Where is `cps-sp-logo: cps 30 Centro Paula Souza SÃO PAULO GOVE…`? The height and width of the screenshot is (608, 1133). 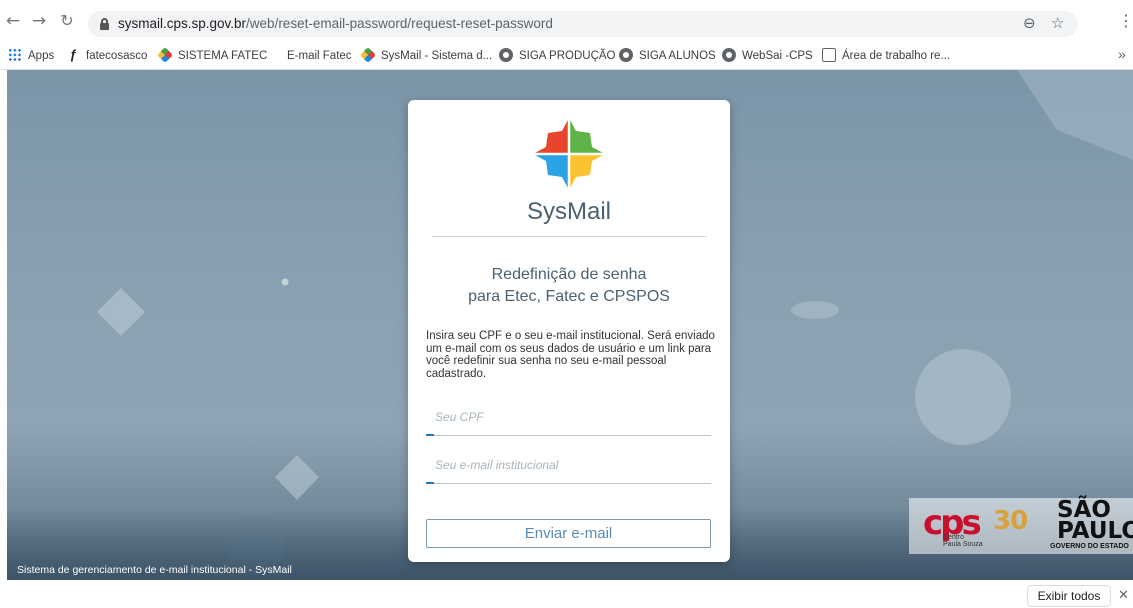 cps-sp-logo: cps 30 Centro Paula Souza SÃO PAULO GOVE… is located at coordinates (1021, 526).